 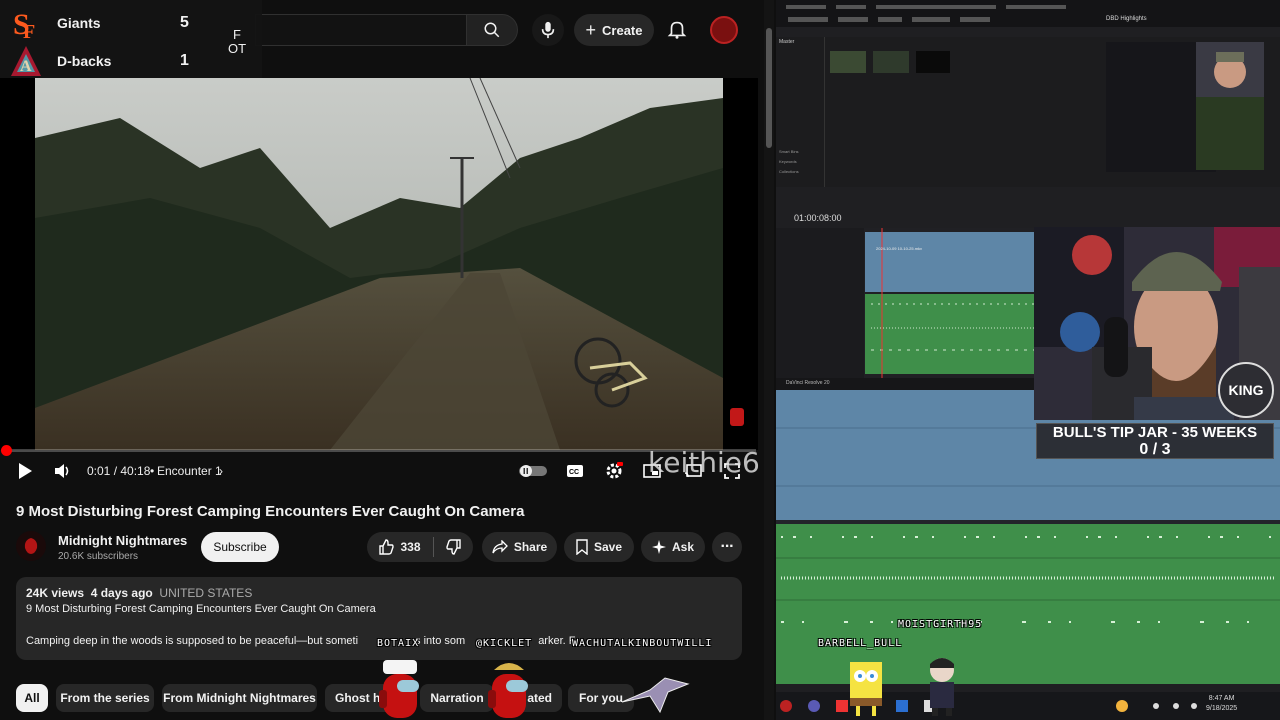 What do you see at coordinates (105, 698) in the screenshot?
I see `chip-from-the-series: From the series` at bounding box center [105, 698].